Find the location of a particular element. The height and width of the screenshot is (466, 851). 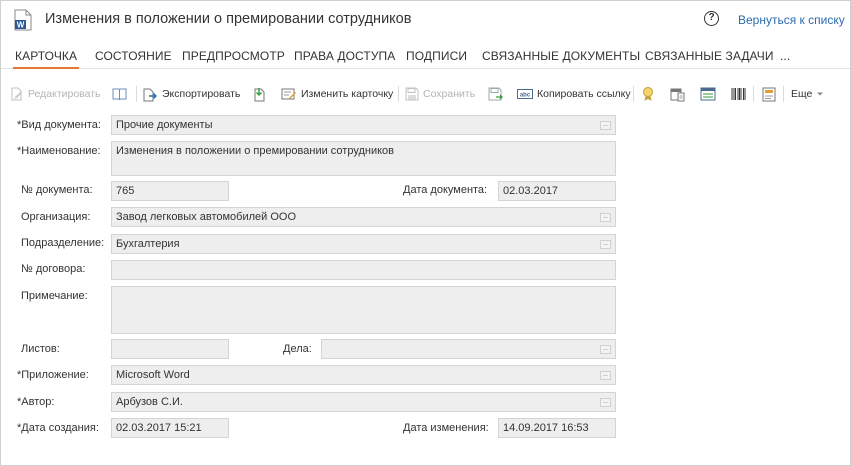

svg-text: abc is located at coordinates (525, 96).